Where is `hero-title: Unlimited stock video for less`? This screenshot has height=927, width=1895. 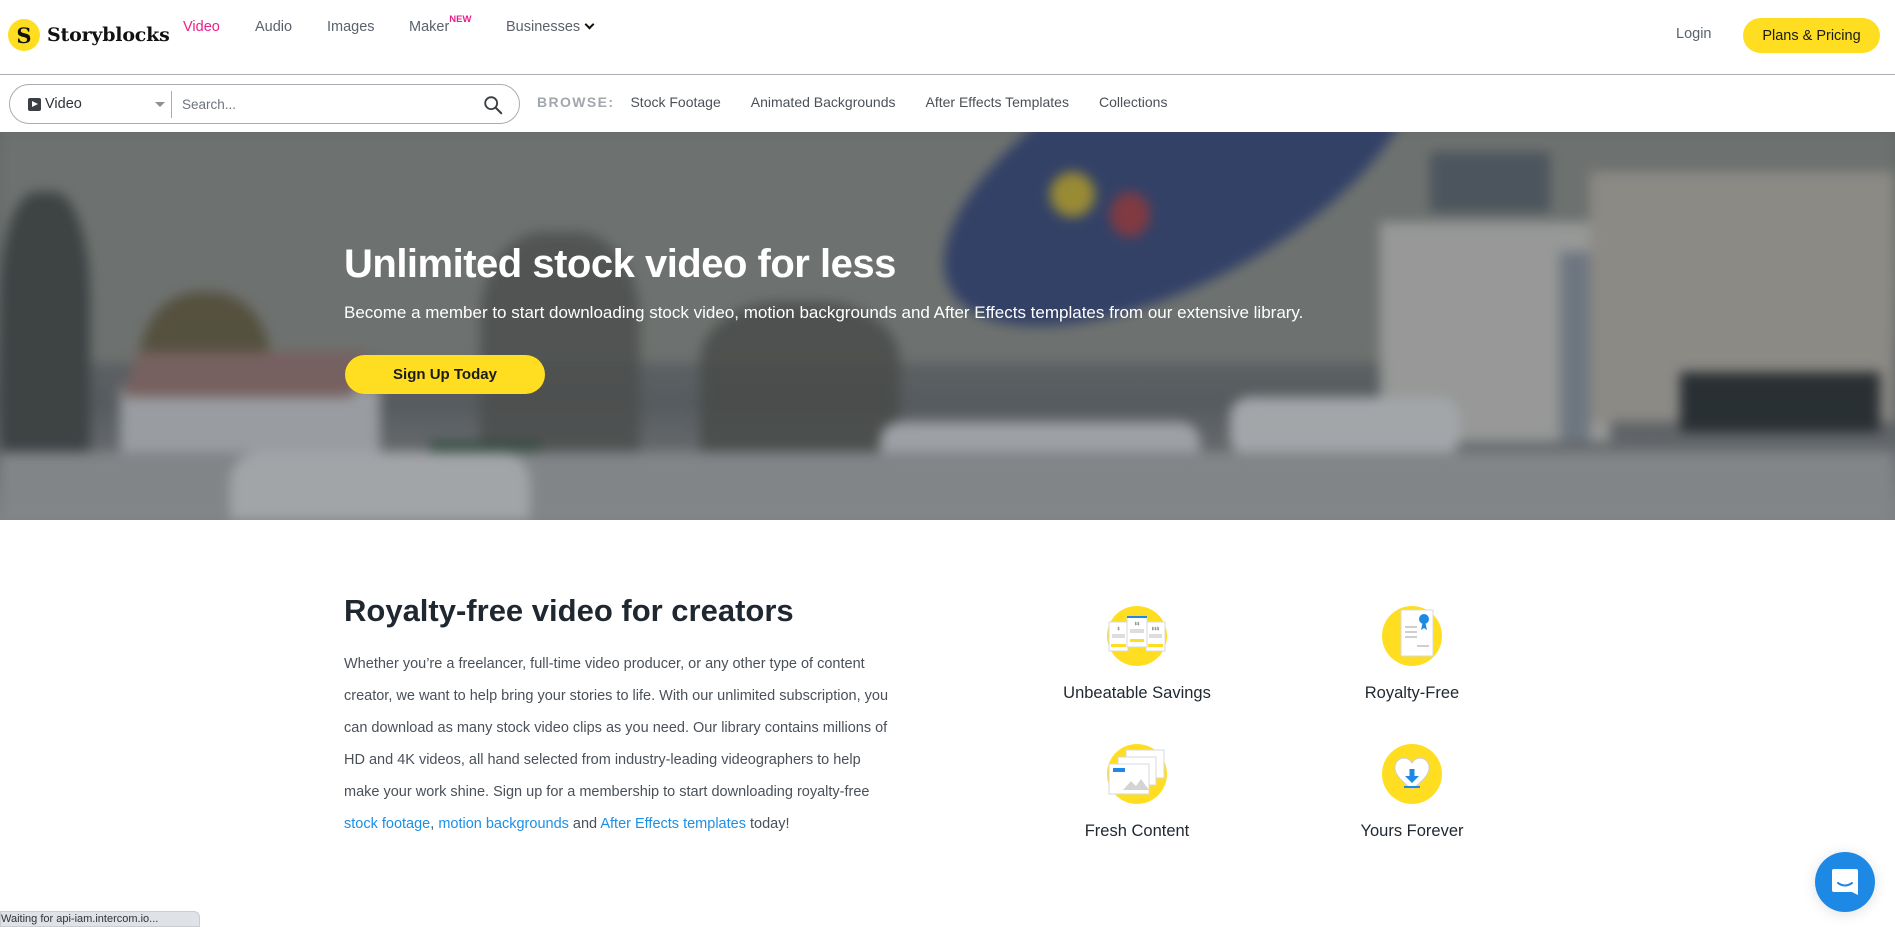 hero-title: Unlimited stock video for less is located at coordinates (620, 264).